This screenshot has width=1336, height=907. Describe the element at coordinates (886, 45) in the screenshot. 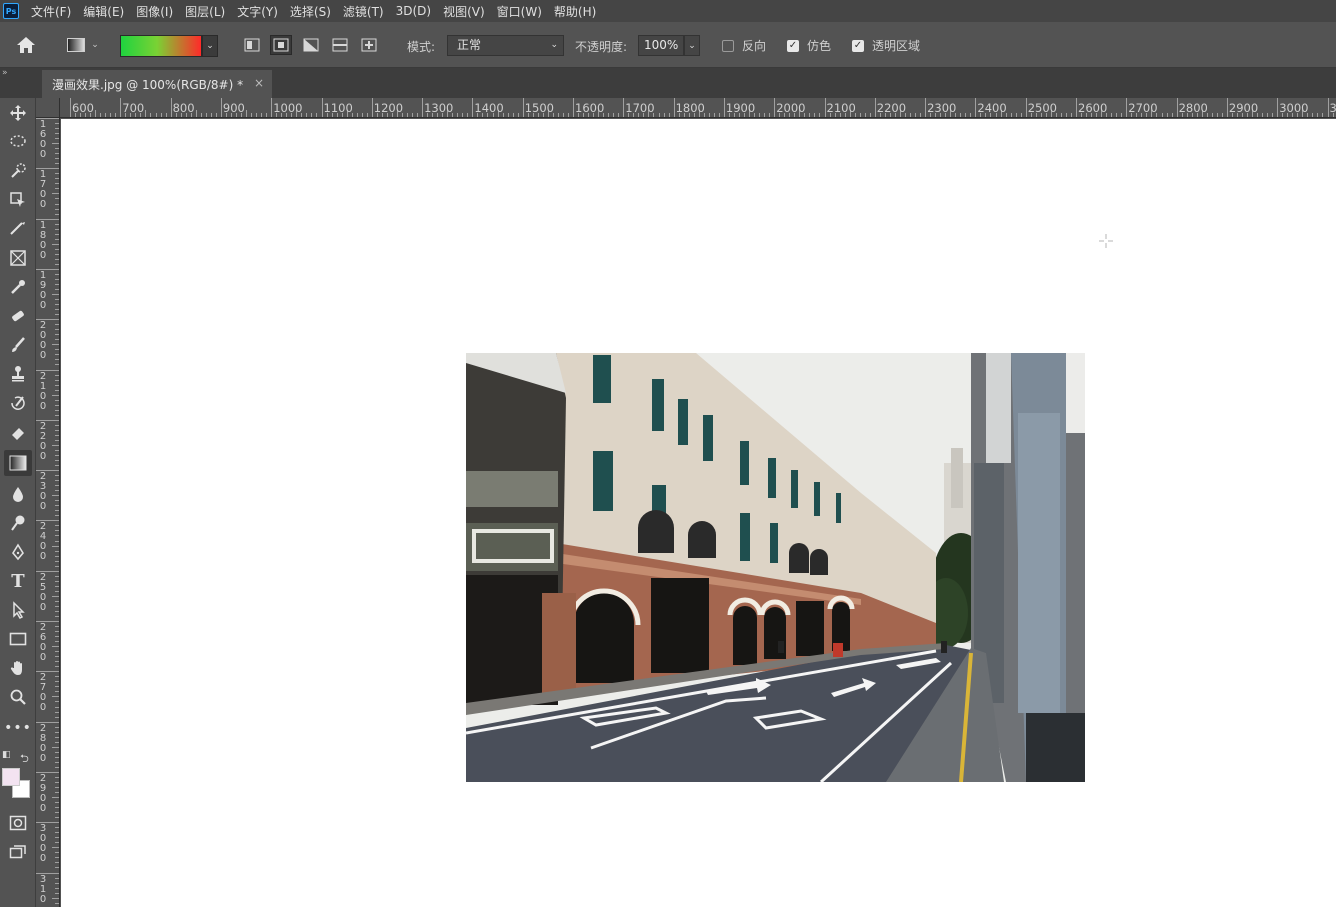

I see `transparency-checkbox: ✓ 透明区域` at that location.